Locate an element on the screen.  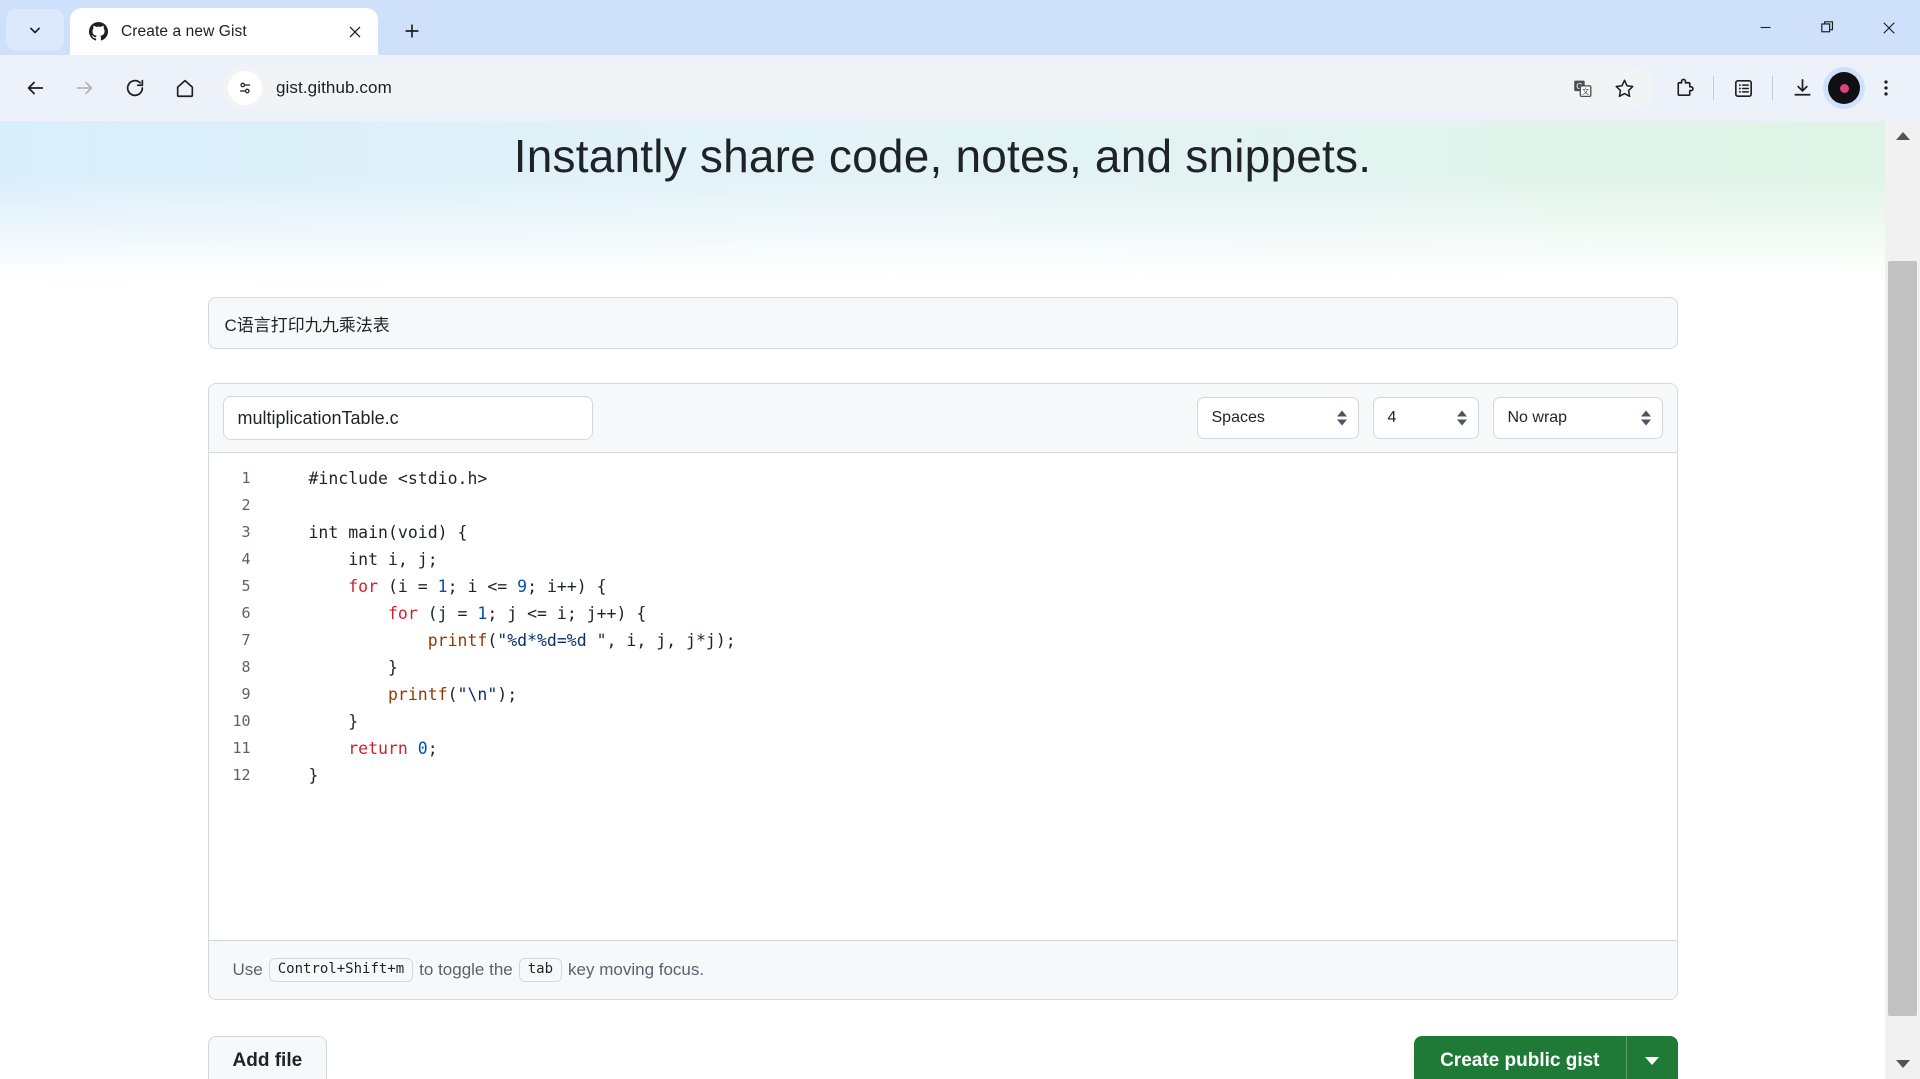
profile-avatar-icon is located at coordinates (1844, 88).